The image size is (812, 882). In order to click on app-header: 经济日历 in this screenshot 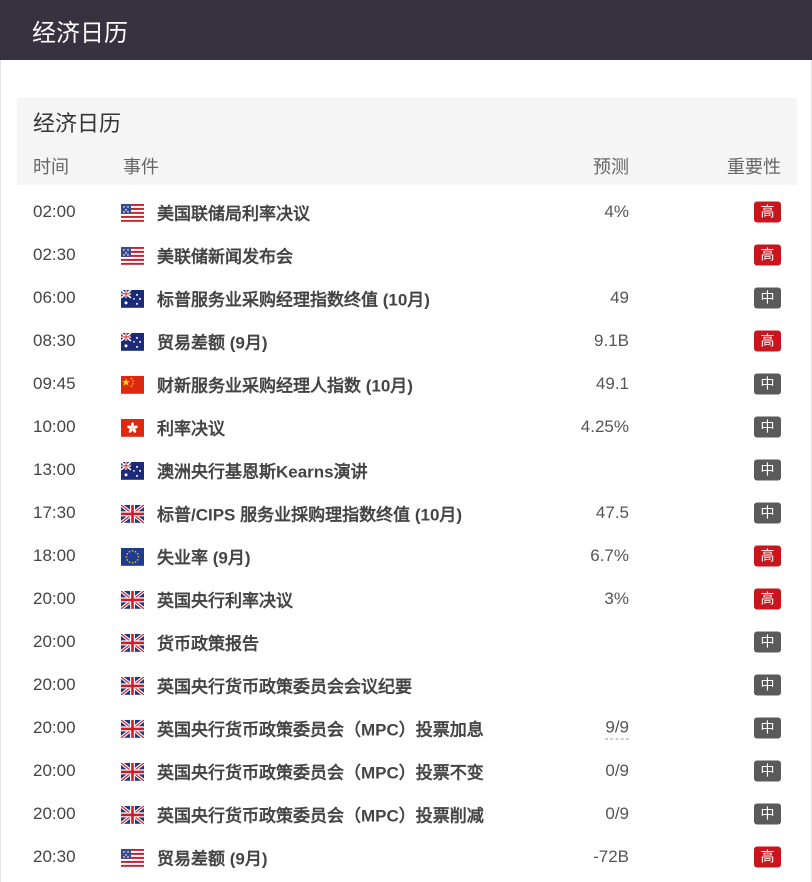, I will do `click(406, 30)`.